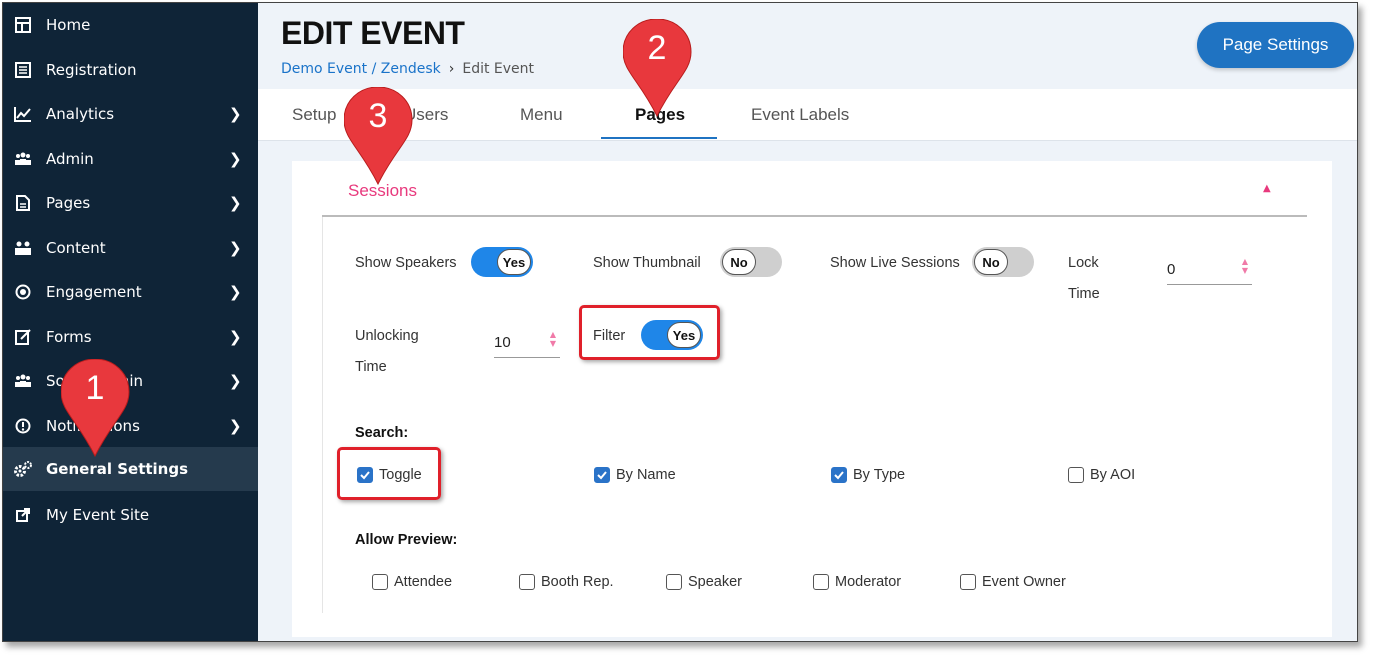 The height and width of the screenshot is (662, 1378). What do you see at coordinates (646, 475) in the screenshot?
I see `checkbox-label: By Name` at bounding box center [646, 475].